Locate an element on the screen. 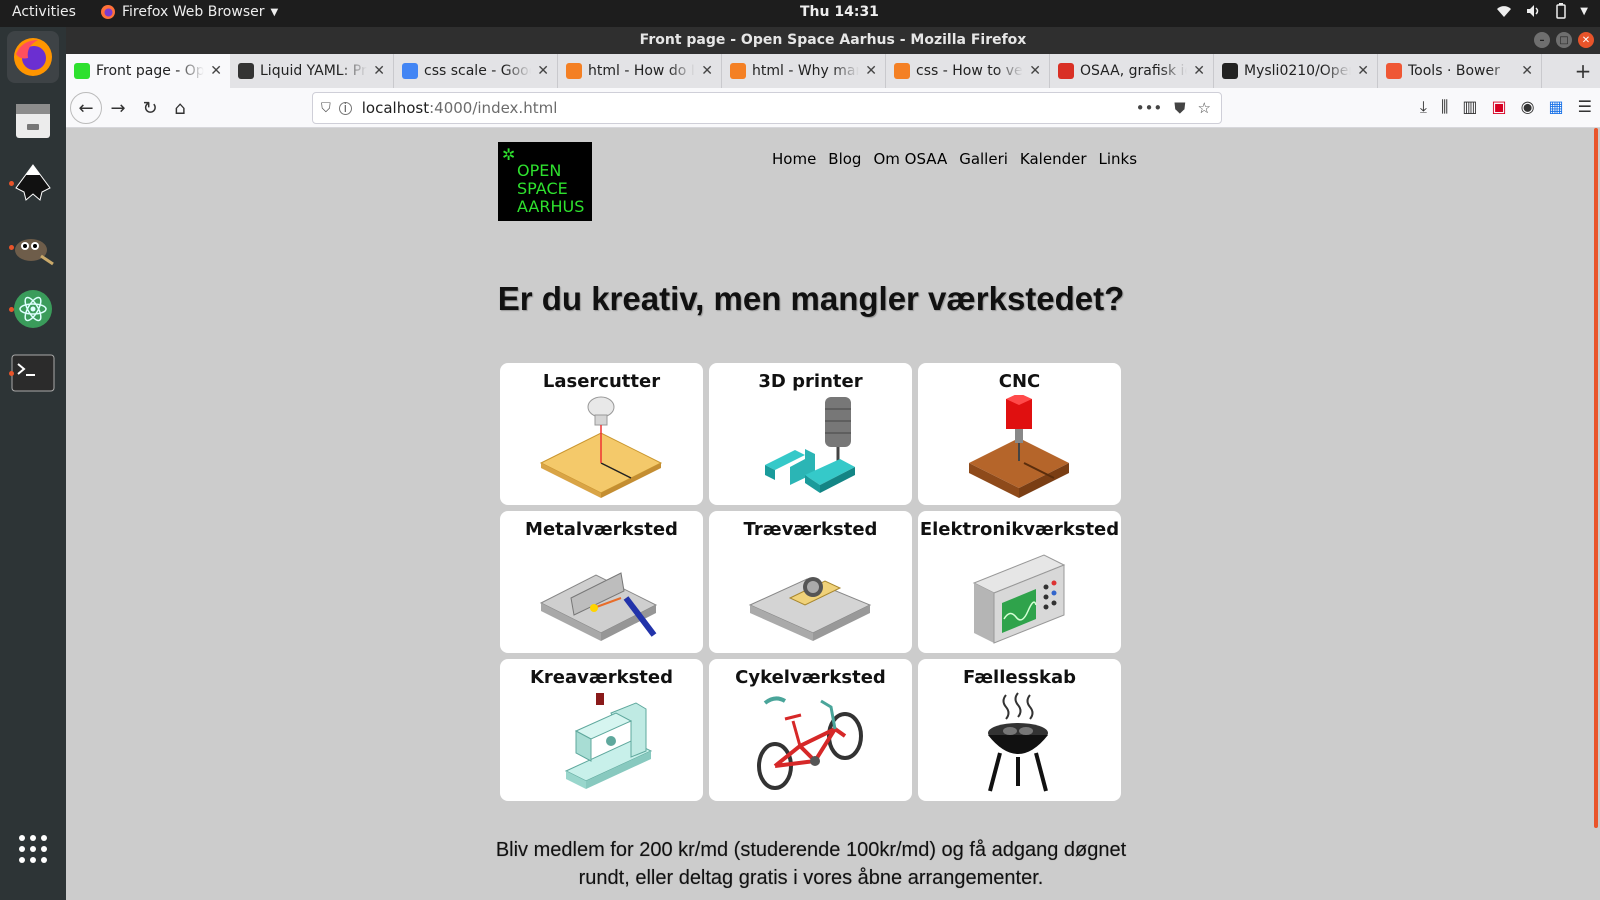 This screenshot has height=900, width=1600. card-title: 3D printer is located at coordinates (810, 381).